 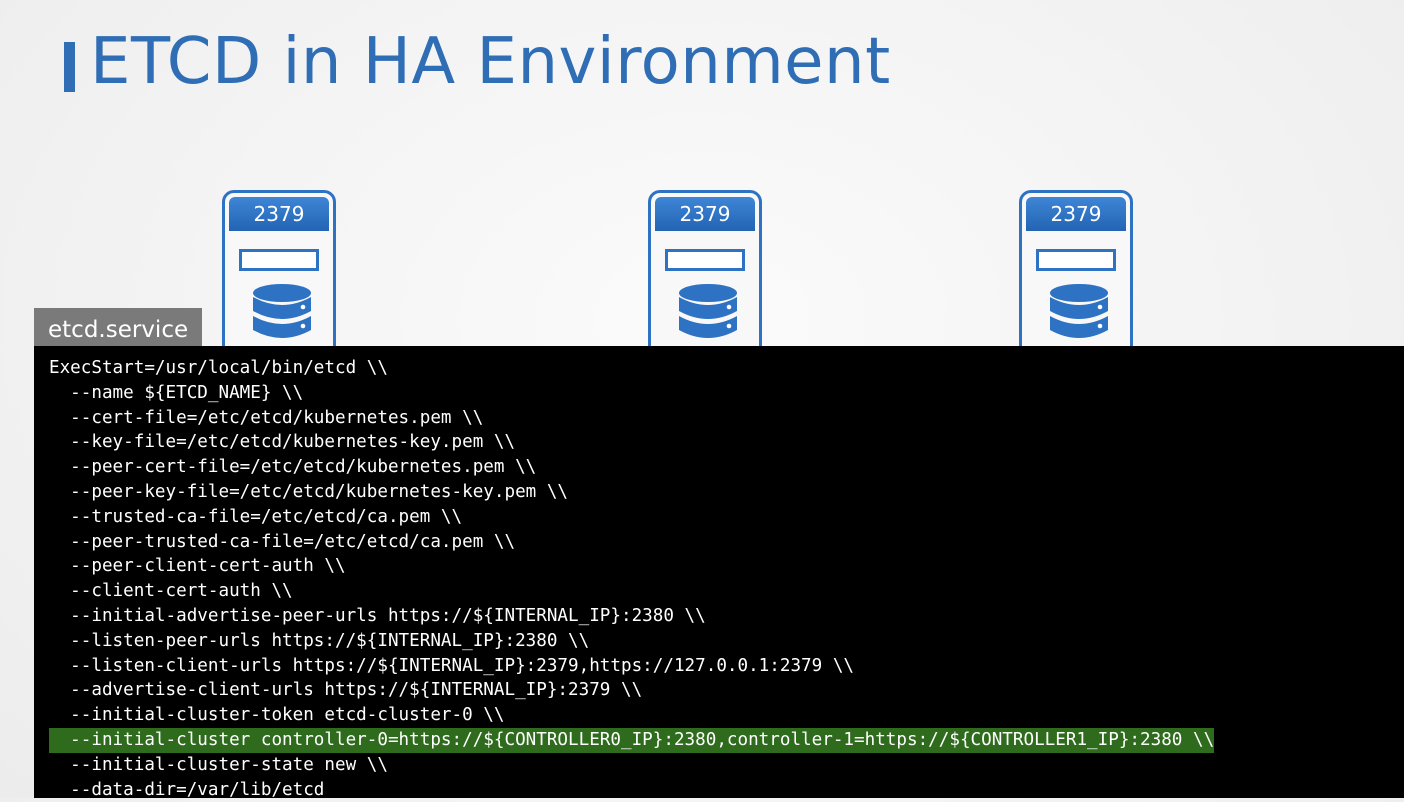 I want to click on code-line: --data-dir=/var/lib/etcd, so click(x=187, y=789).